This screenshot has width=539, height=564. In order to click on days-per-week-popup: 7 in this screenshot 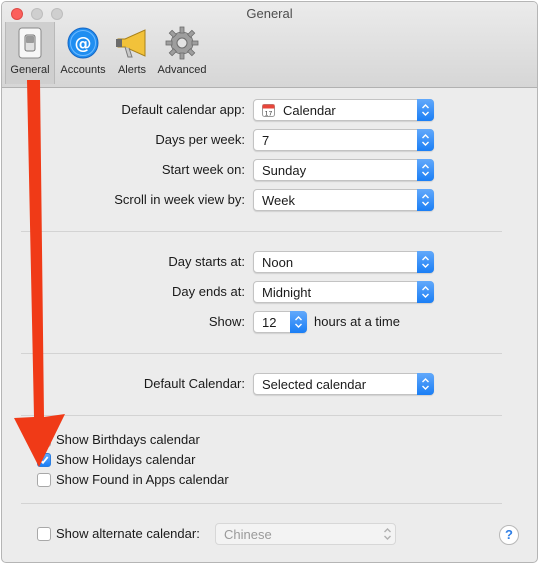, I will do `click(343, 140)`.